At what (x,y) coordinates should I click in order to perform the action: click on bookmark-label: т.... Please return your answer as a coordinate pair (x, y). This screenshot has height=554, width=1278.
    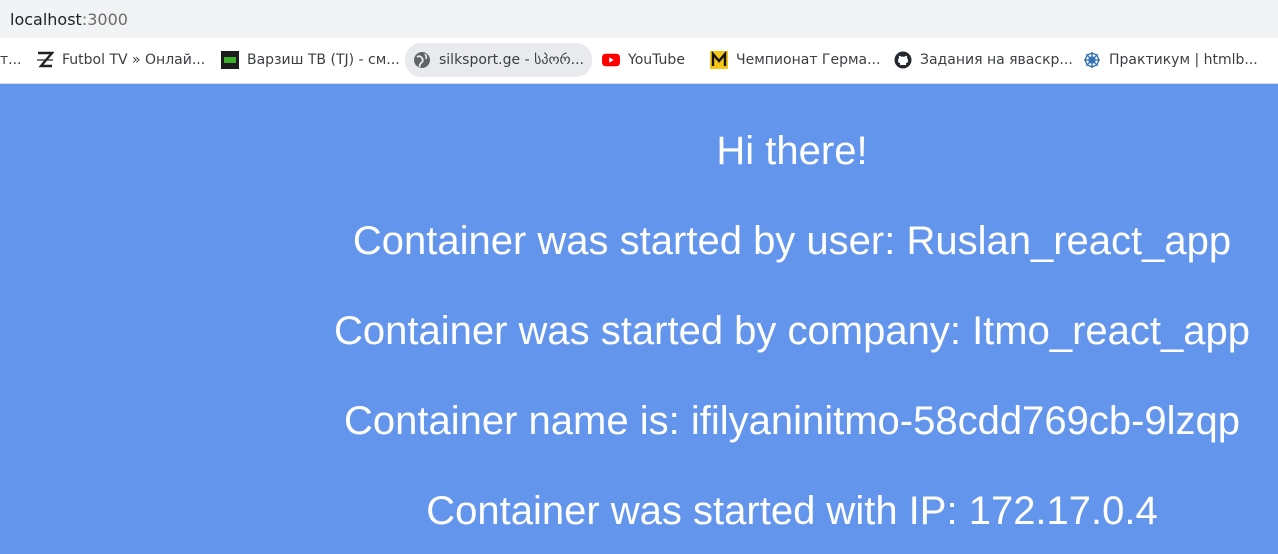
    Looking at the image, I should click on (11, 60).